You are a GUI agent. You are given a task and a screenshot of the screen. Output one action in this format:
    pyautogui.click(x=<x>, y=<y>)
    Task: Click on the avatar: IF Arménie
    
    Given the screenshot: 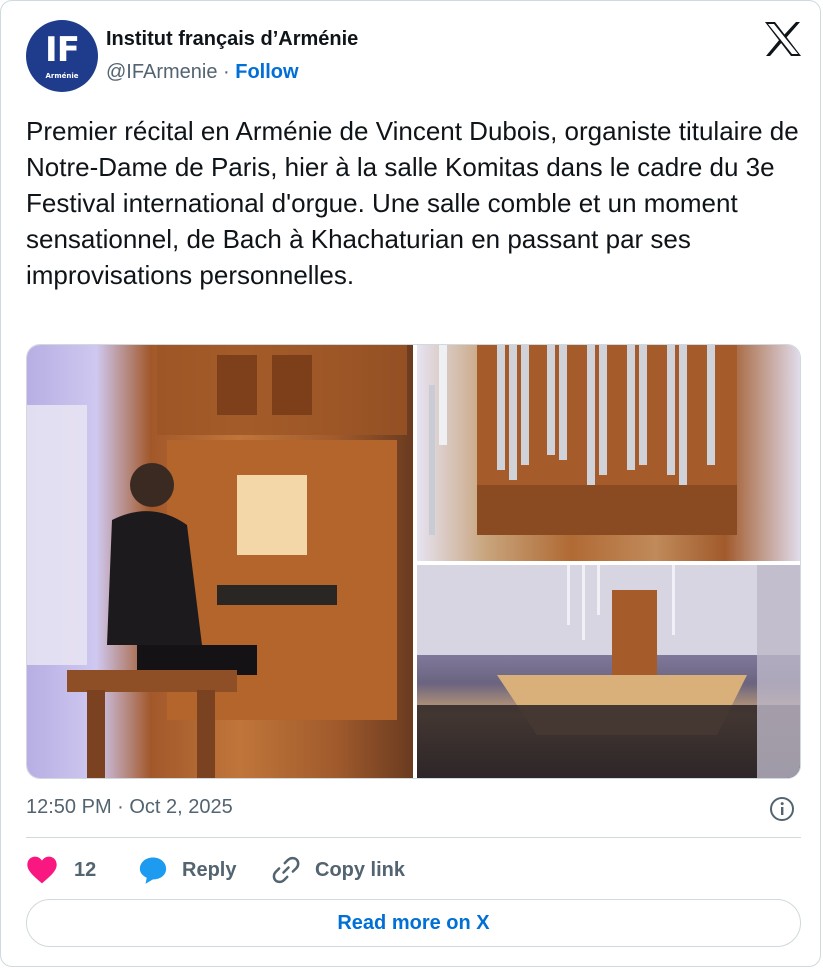 What is the action you would take?
    pyautogui.click(x=62, y=56)
    